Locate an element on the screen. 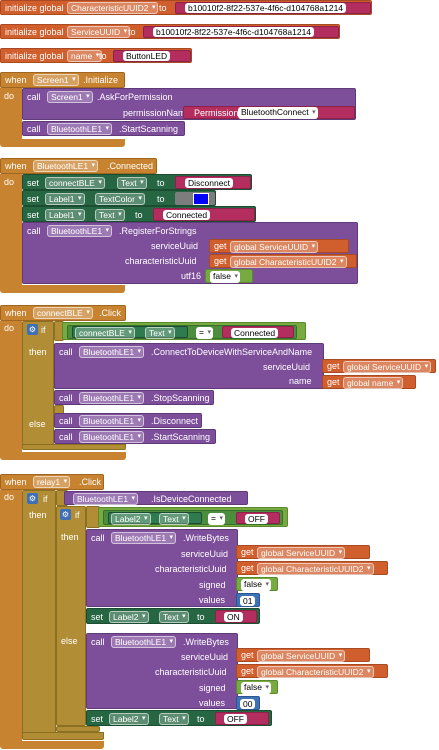 This screenshot has height=750, width=439. init-global-name-block: initialize global name to ButtonLED is located at coordinates (96, 55).